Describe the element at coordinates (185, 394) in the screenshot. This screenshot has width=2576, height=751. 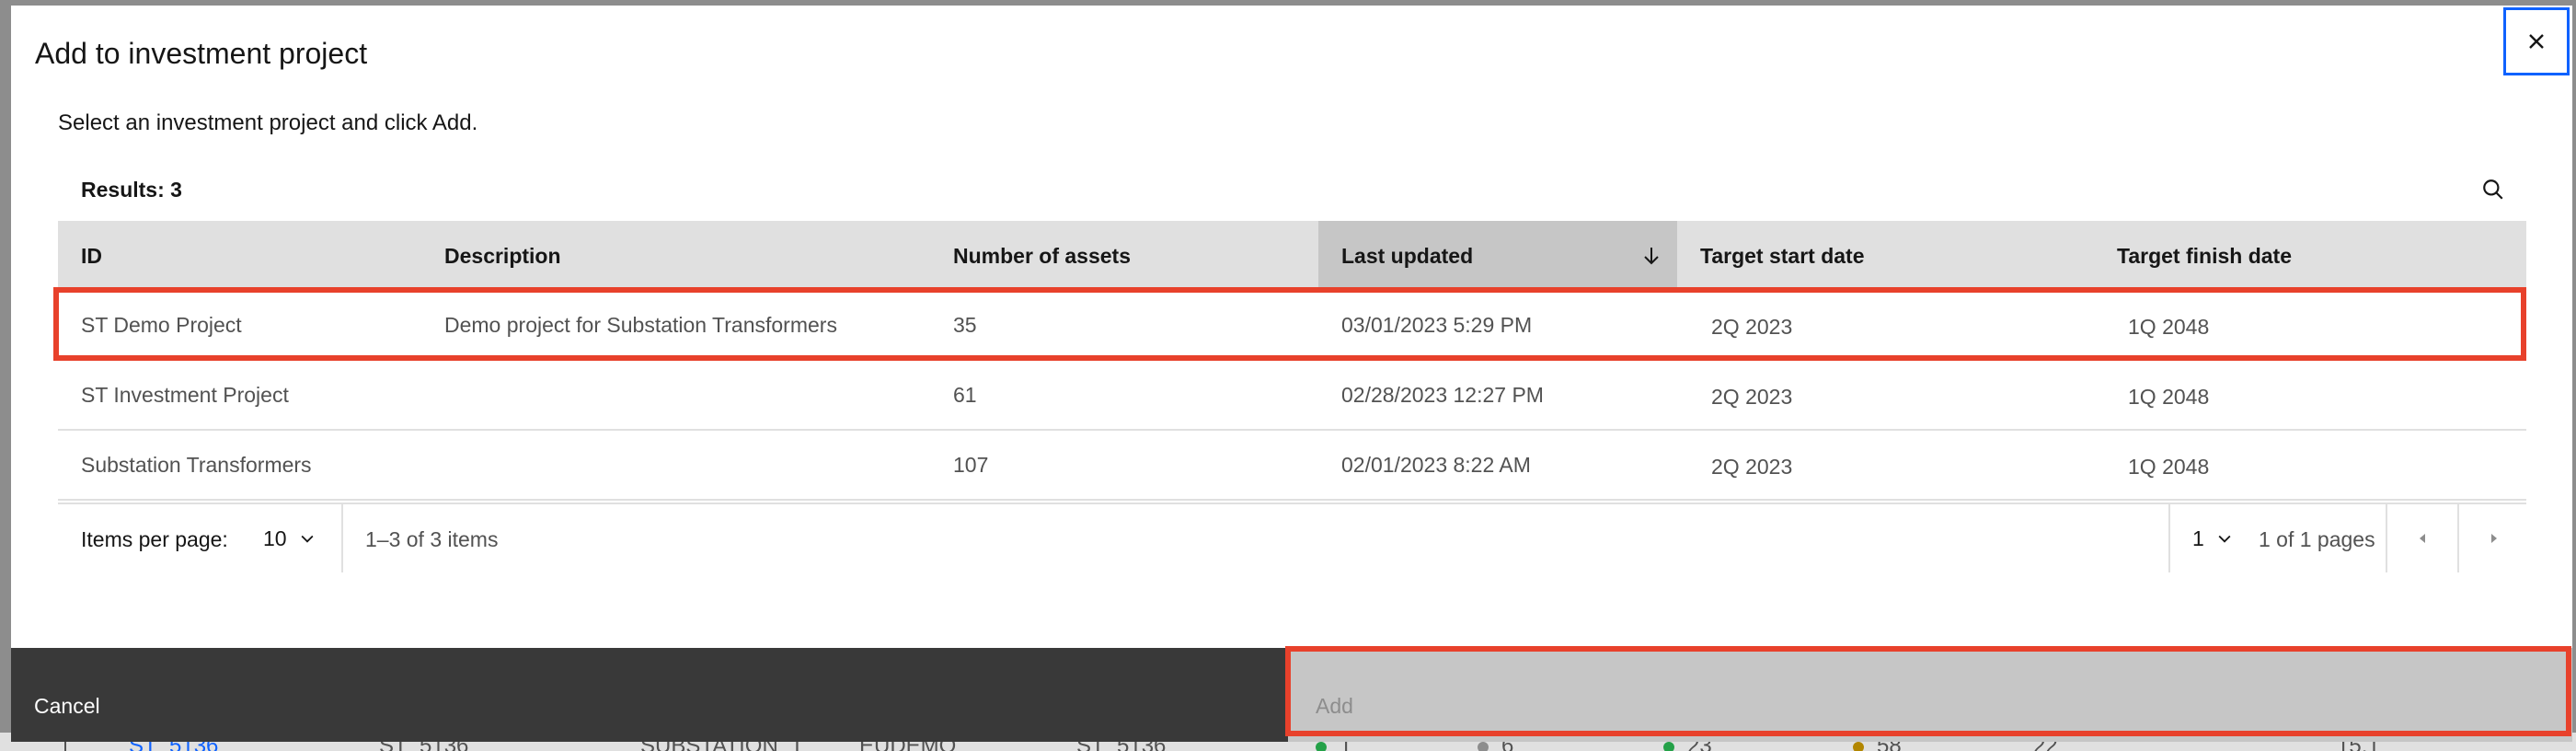
I see `cell-id: ST Investment Project` at that location.